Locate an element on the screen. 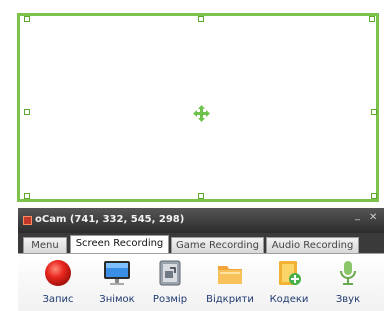  resize-handle-bottom-right is located at coordinates (374, 196).